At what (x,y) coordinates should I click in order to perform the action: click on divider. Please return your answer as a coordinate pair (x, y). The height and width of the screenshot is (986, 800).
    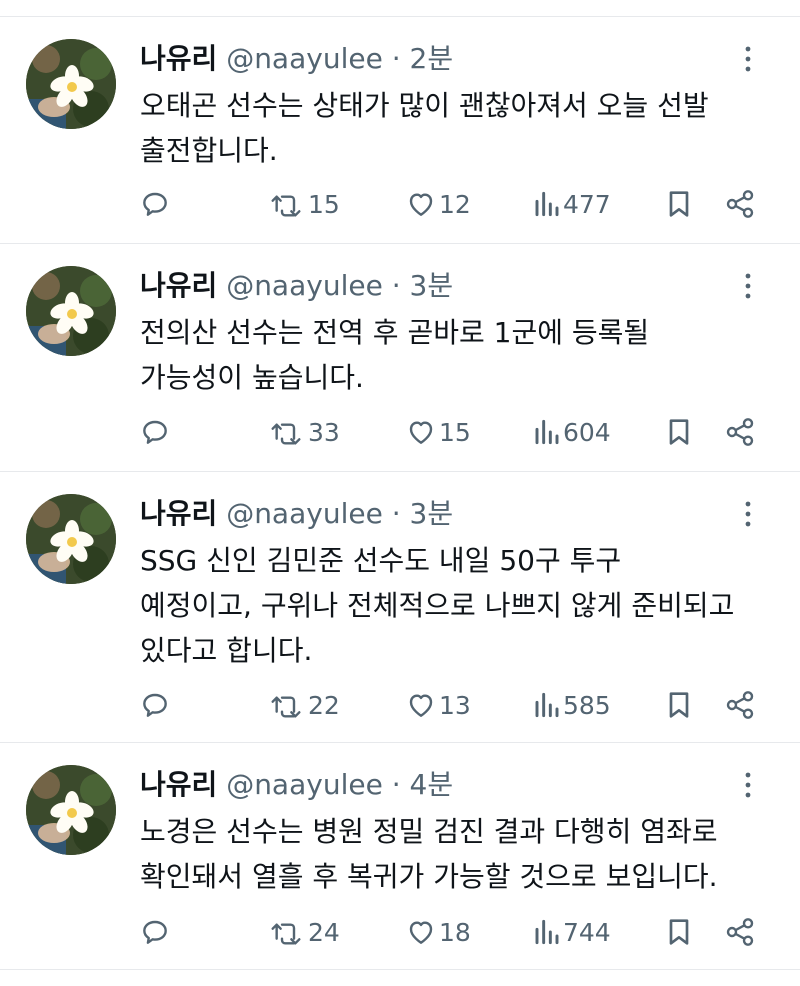
    Looking at the image, I should click on (400, 969).